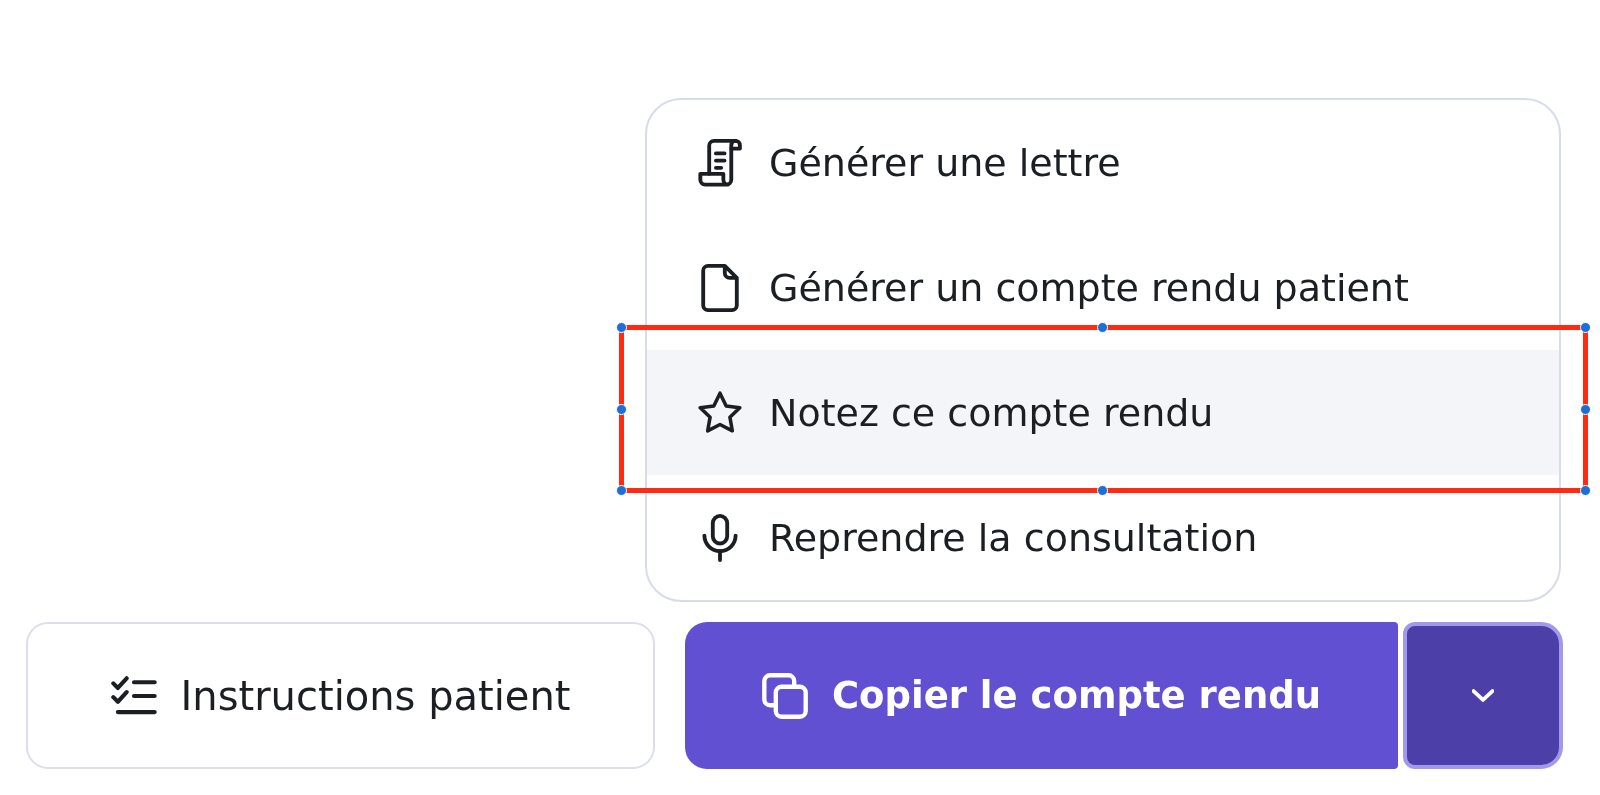 This screenshot has width=1600, height=795. What do you see at coordinates (720, 287) in the screenshot?
I see `document-icon` at bounding box center [720, 287].